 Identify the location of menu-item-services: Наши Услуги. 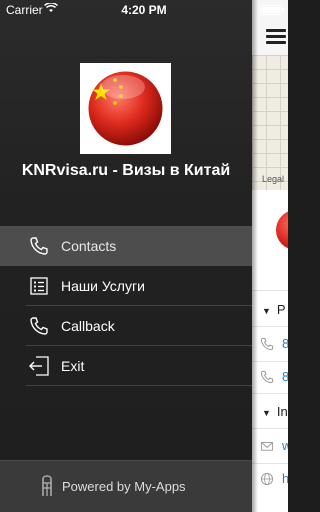
(126, 286).